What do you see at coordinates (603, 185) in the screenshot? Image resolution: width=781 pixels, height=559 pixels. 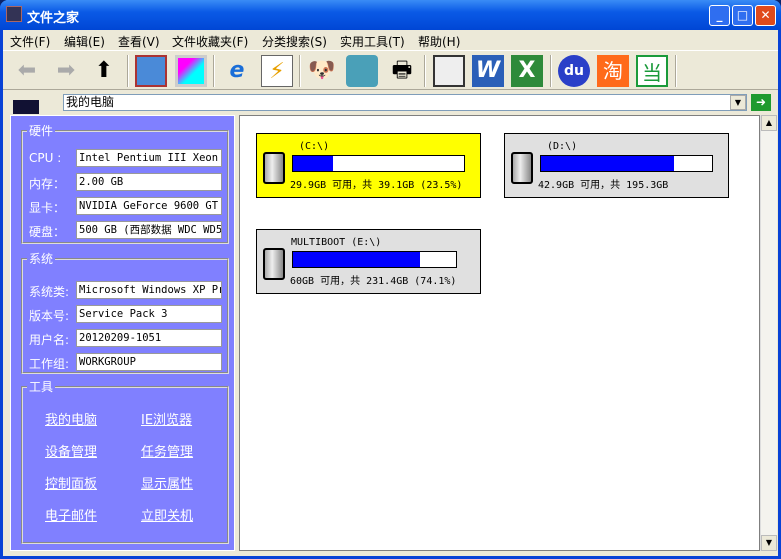 I see `drive-info: 42.9GB 可用，共 195.3GB` at bounding box center [603, 185].